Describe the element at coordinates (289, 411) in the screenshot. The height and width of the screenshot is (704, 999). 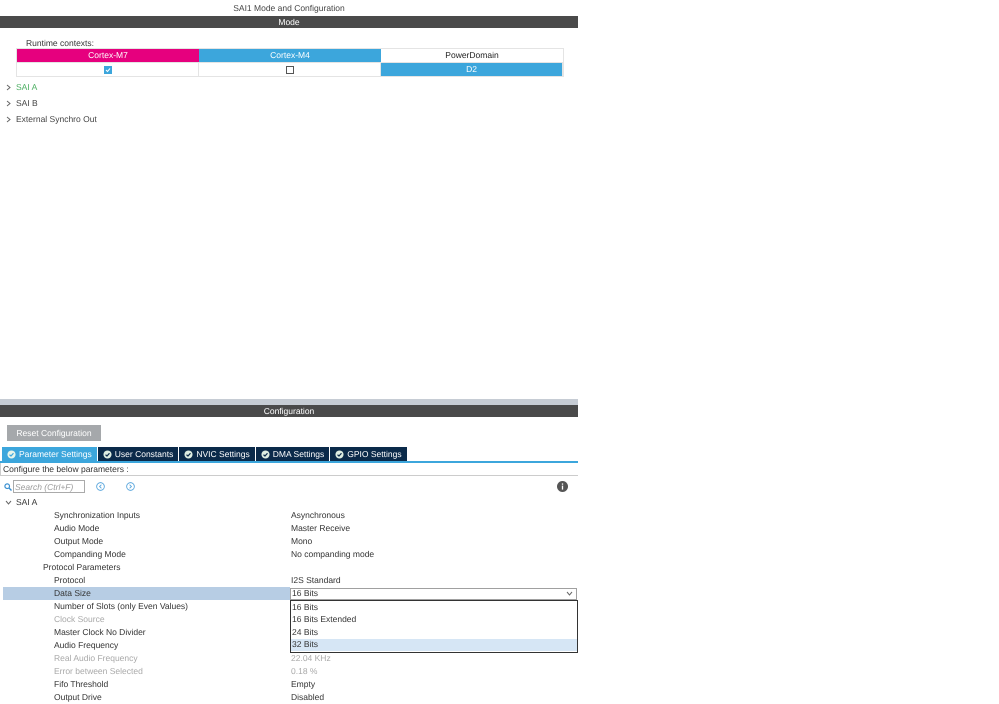
I see `configuration-header: Configuration` at that location.